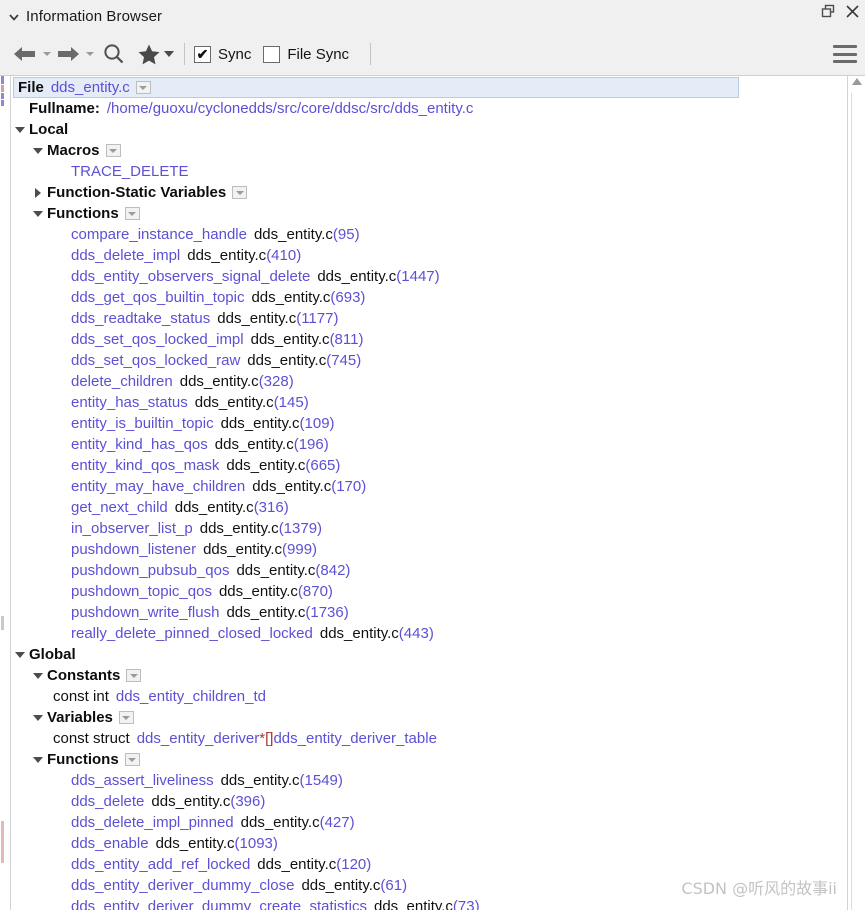 The height and width of the screenshot is (911, 865). I want to click on variable-name-link: dds_entity_deriver_table, so click(354, 738).